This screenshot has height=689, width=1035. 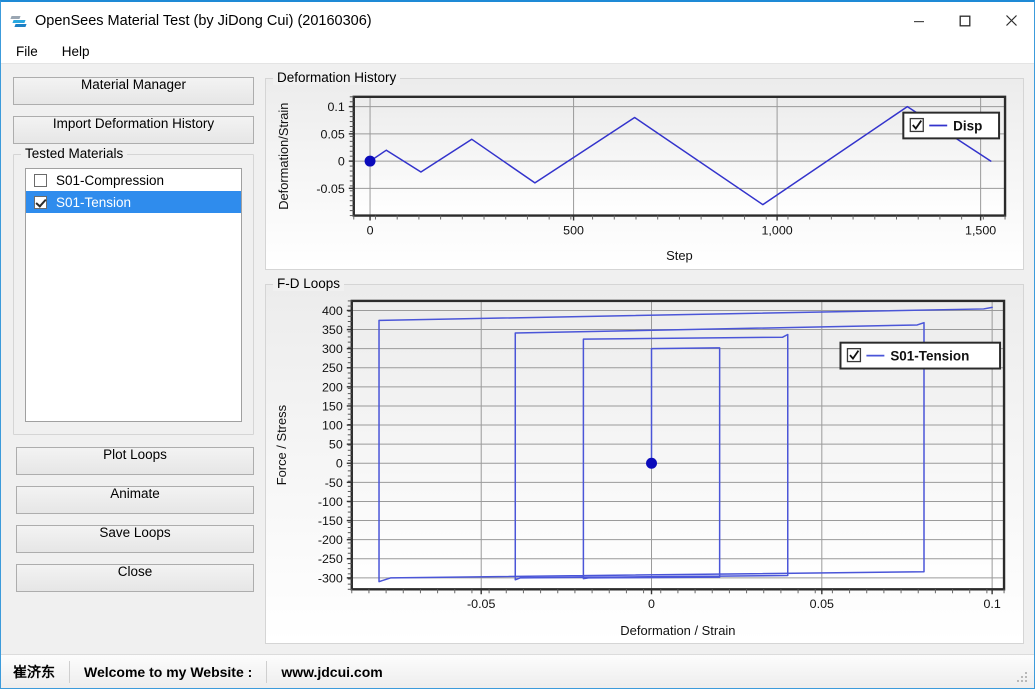 What do you see at coordinates (332, 671) in the screenshot?
I see `status-website: www.jdcui.com` at bounding box center [332, 671].